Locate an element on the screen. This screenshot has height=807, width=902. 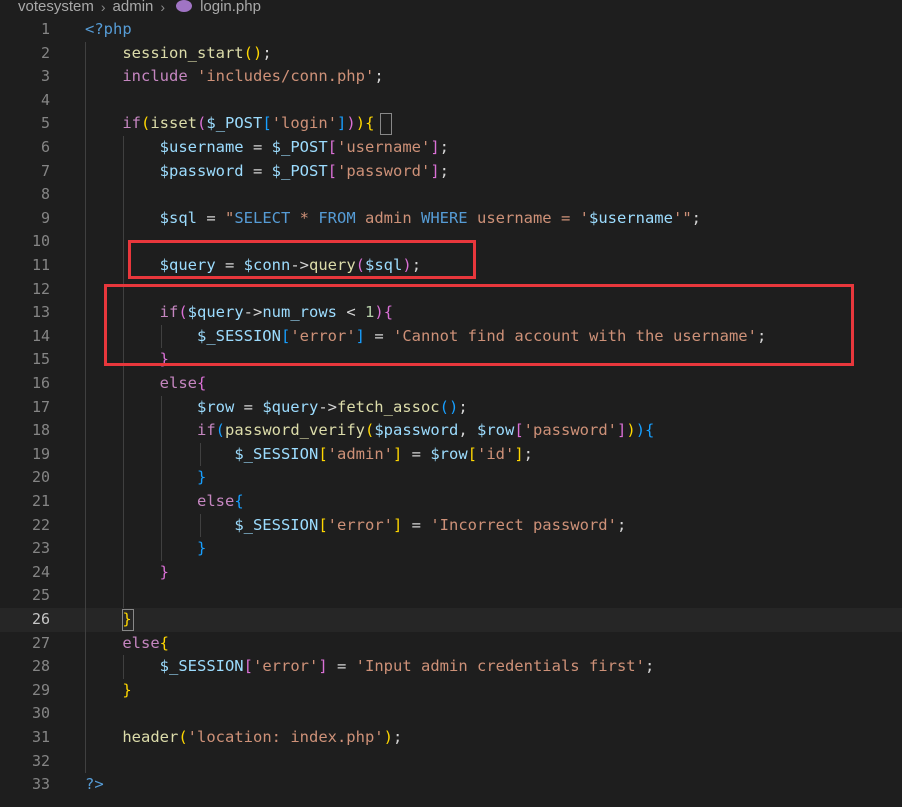
code-line: 7 $password = $_POST['password']; is located at coordinates (451, 172).